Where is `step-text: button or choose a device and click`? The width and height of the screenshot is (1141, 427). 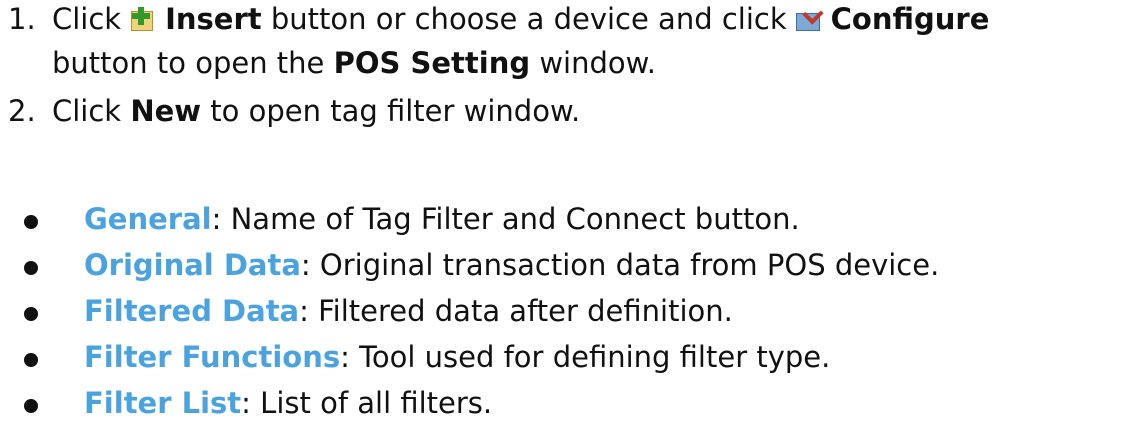 step-text: button or choose a device and click is located at coordinates (528, 19).